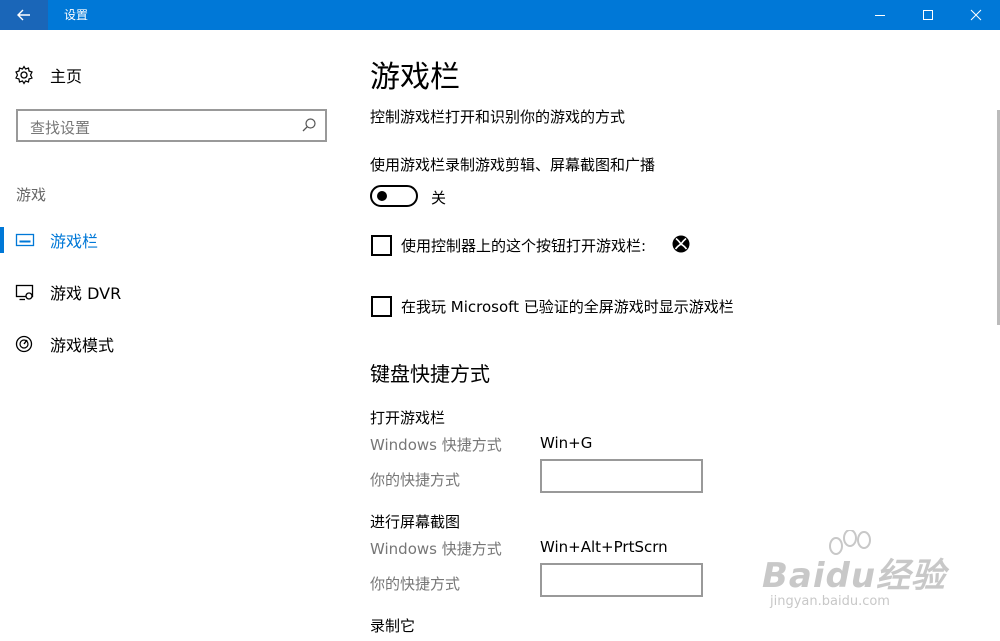 This screenshot has height=641, width=1000. Describe the element at coordinates (86, 293) in the screenshot. I see `sidebar-item-label: 游戏 DVR` at that location.